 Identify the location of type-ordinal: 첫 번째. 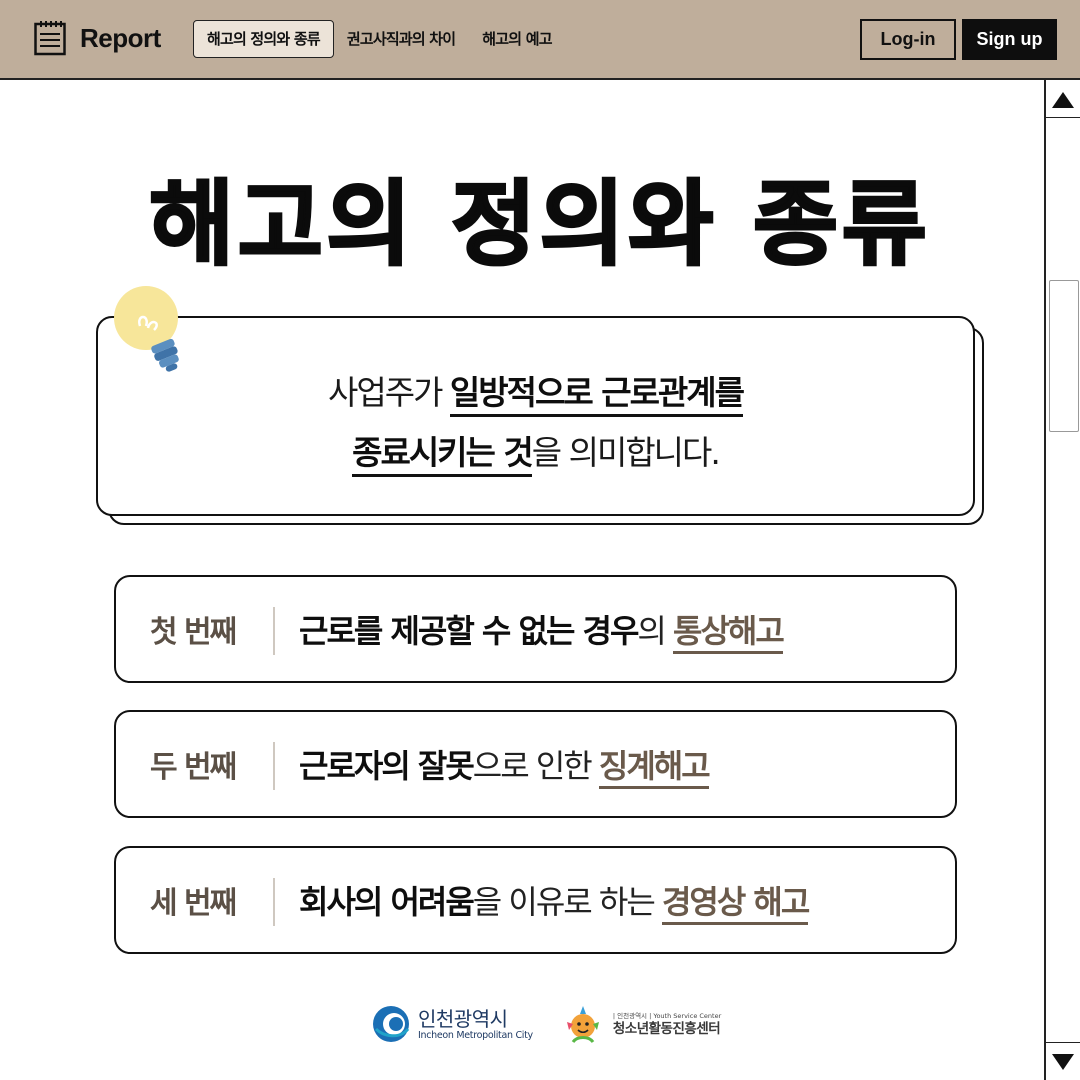
(193, 632).